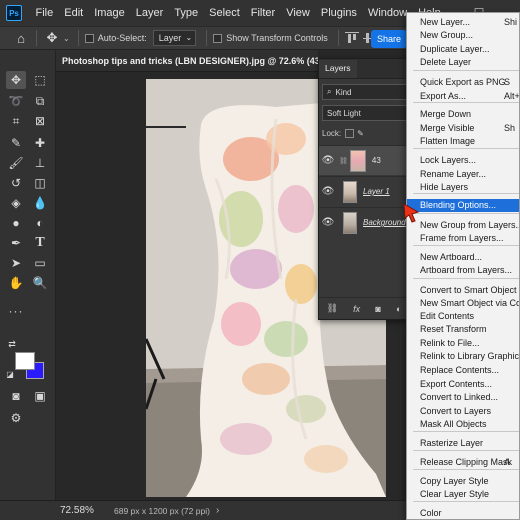 The height and width of the screenshot is (520, 520). What do you see at coordinates (44, 13) in the screenshot?
I see `menu-file: File` at bounding box center [44, 13].